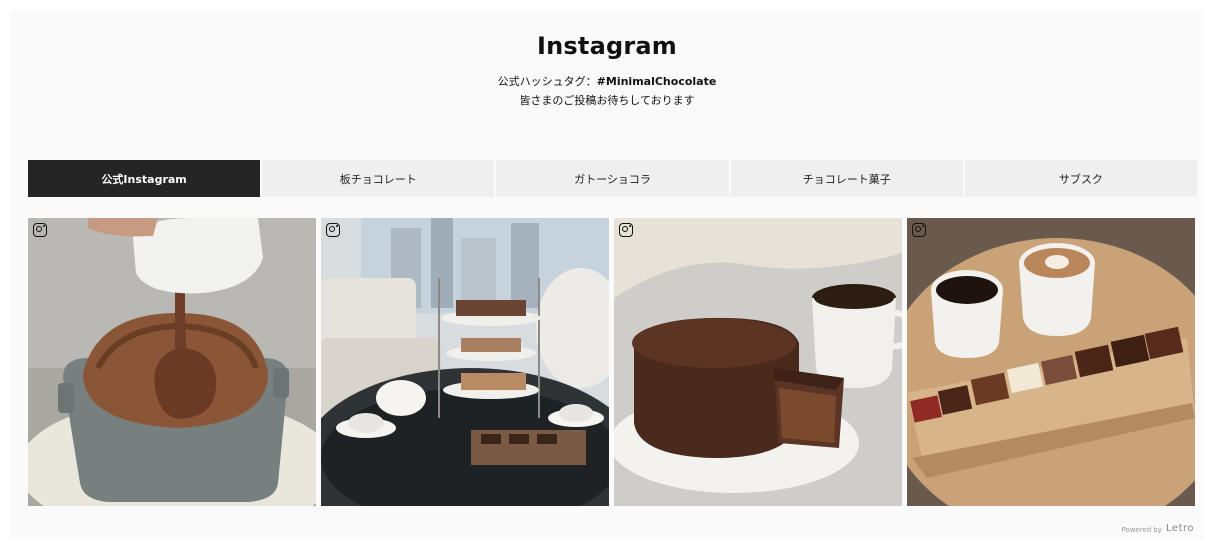 Image resolution: width=1206 pixels, height=547 pixels. I want to click on post-image-gateau, so click(758, 362).